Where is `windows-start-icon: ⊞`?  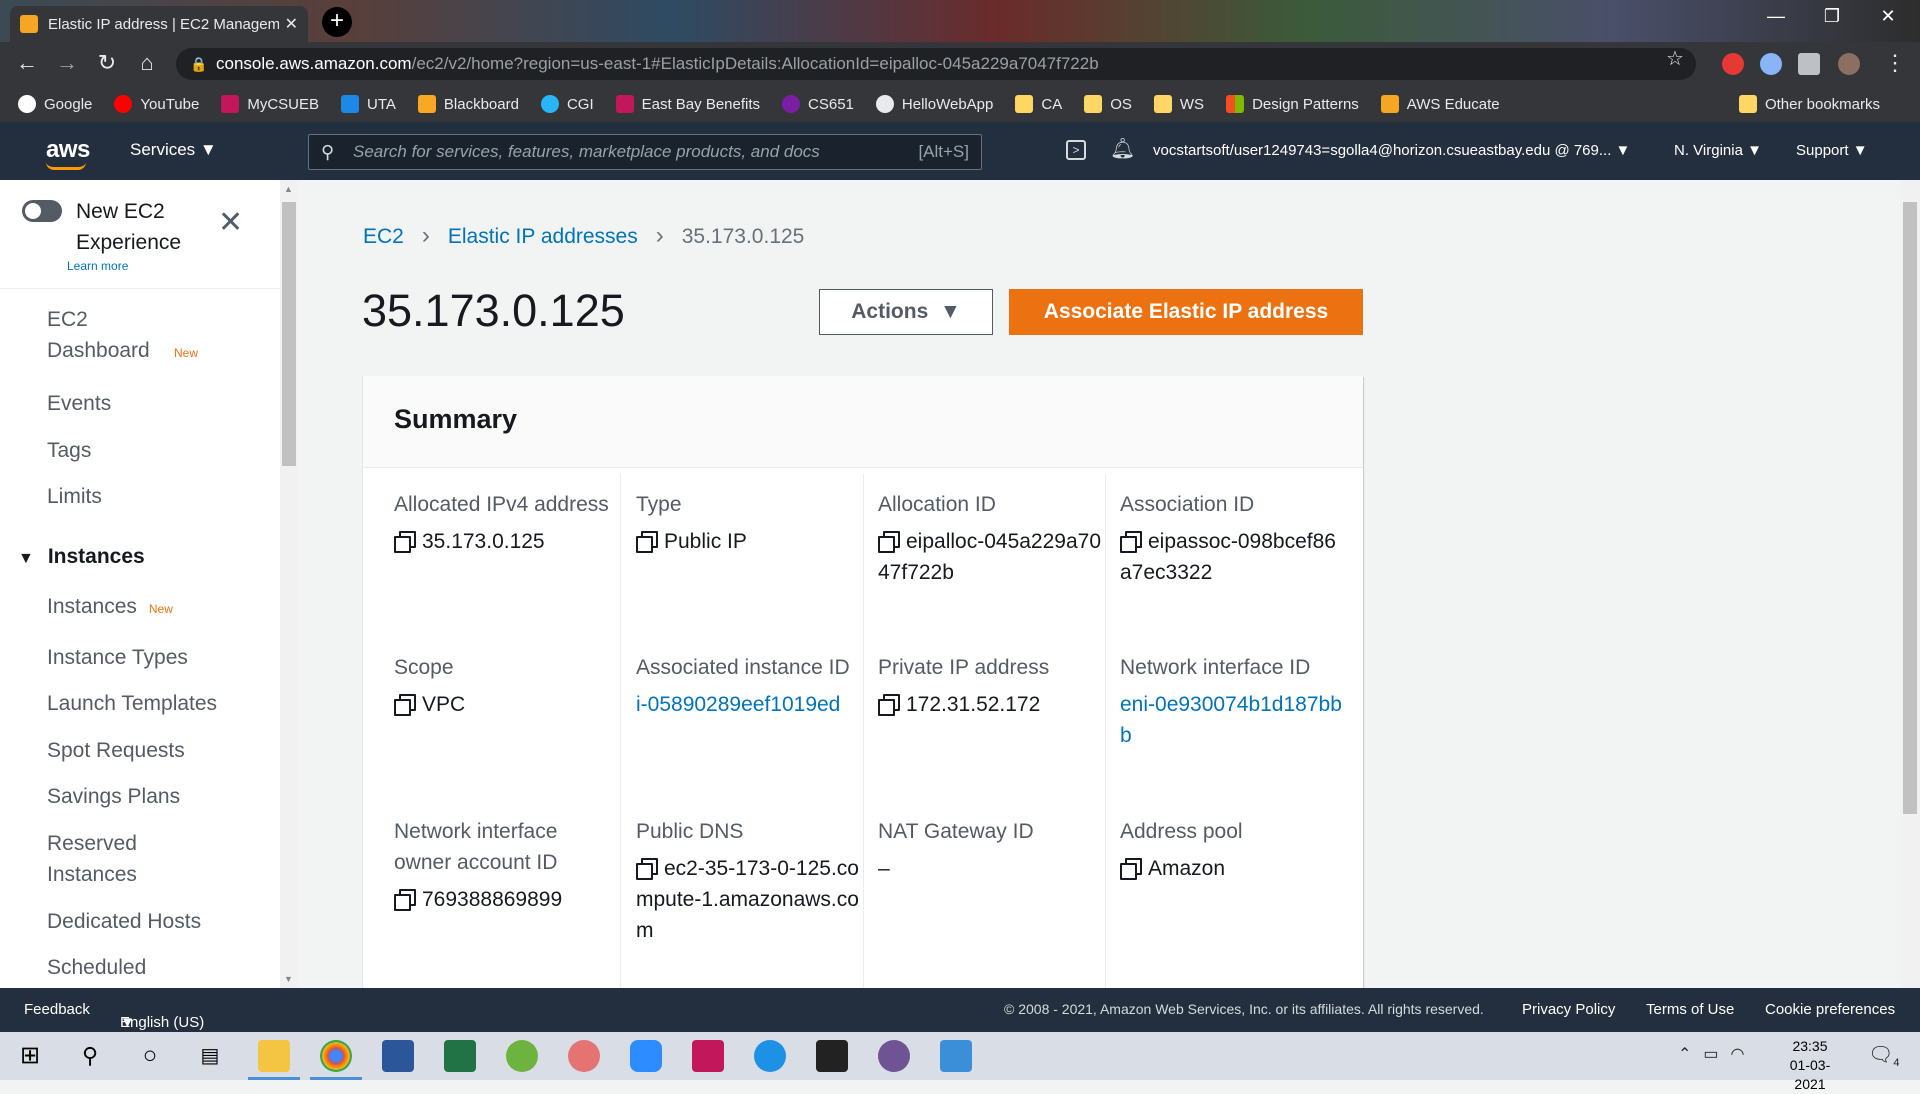 windows-start-icon: ⊞ is located at coordinates (30, 1056).